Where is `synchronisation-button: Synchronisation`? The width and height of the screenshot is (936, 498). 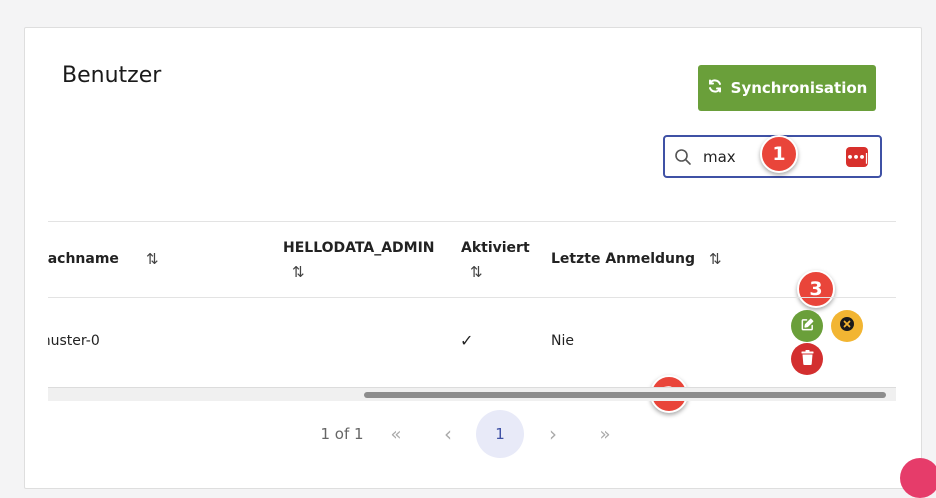 synchronisation-button: Synchronisation is located at coordinates (787, 88).